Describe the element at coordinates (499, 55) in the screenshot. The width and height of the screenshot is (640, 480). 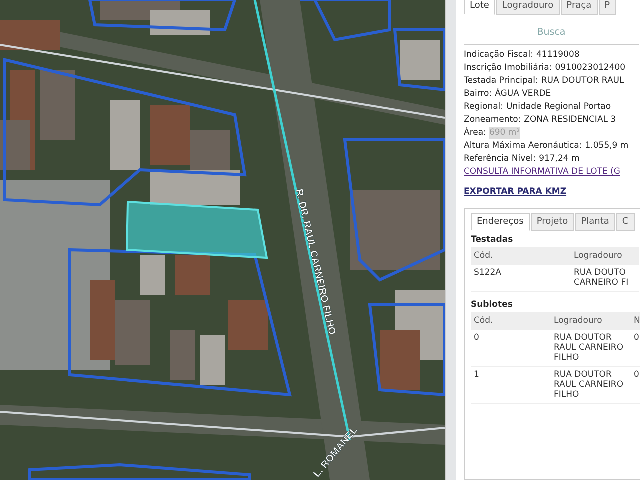
I see `detail-label: Indicação Fiscal:` at that location.